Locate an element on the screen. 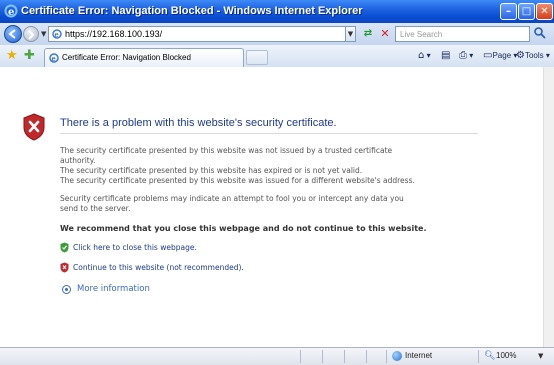 The width and height of the screenshot is (554, 365). red-shield-icon is located at coordinates (64, 267).